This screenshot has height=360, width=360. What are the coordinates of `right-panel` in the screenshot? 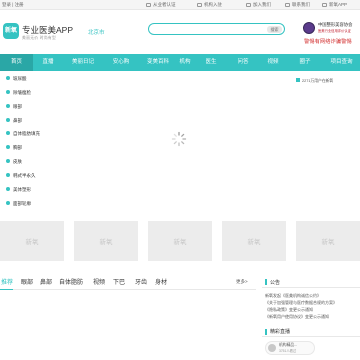 It's located at (325, 142).